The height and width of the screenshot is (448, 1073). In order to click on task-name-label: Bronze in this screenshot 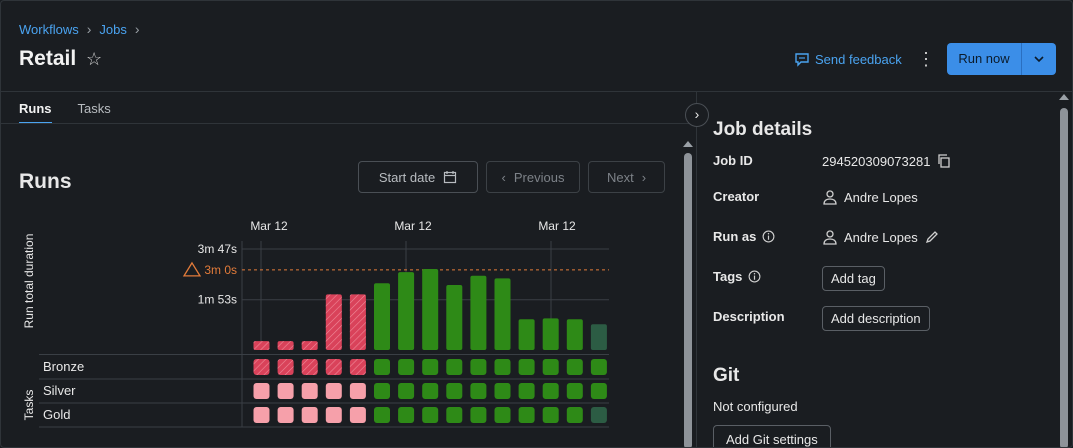, I will do `click(63, 366)`.